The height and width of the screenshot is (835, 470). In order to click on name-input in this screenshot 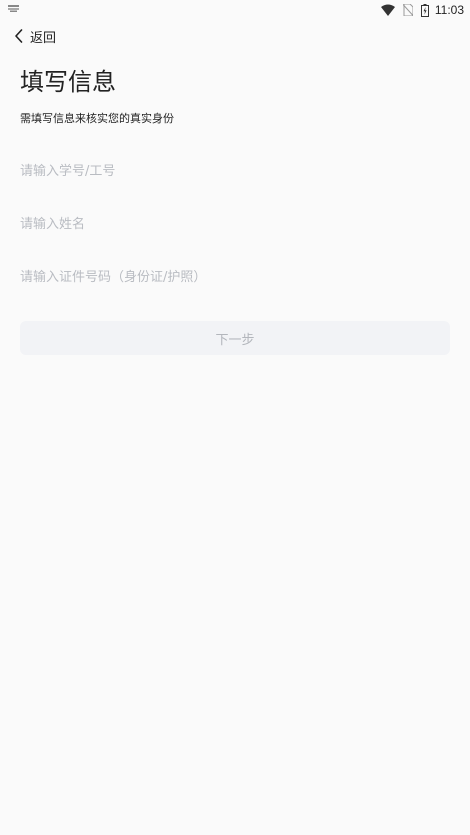, I will do `click(235, 224)`.